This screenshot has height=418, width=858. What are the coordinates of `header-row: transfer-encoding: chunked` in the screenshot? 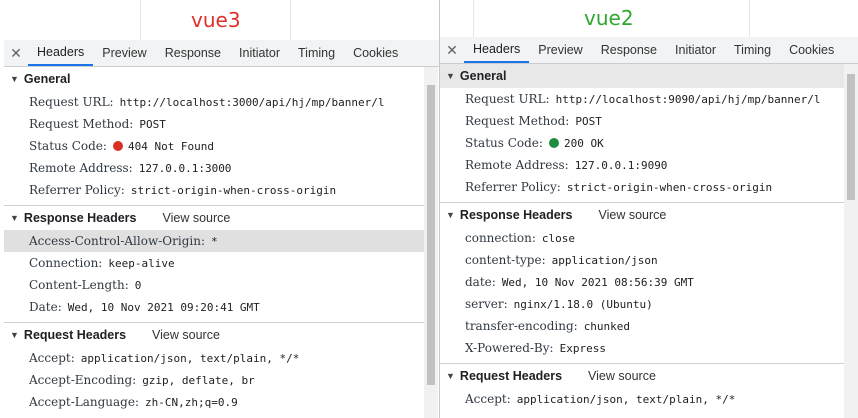 It's located at (642, 326).